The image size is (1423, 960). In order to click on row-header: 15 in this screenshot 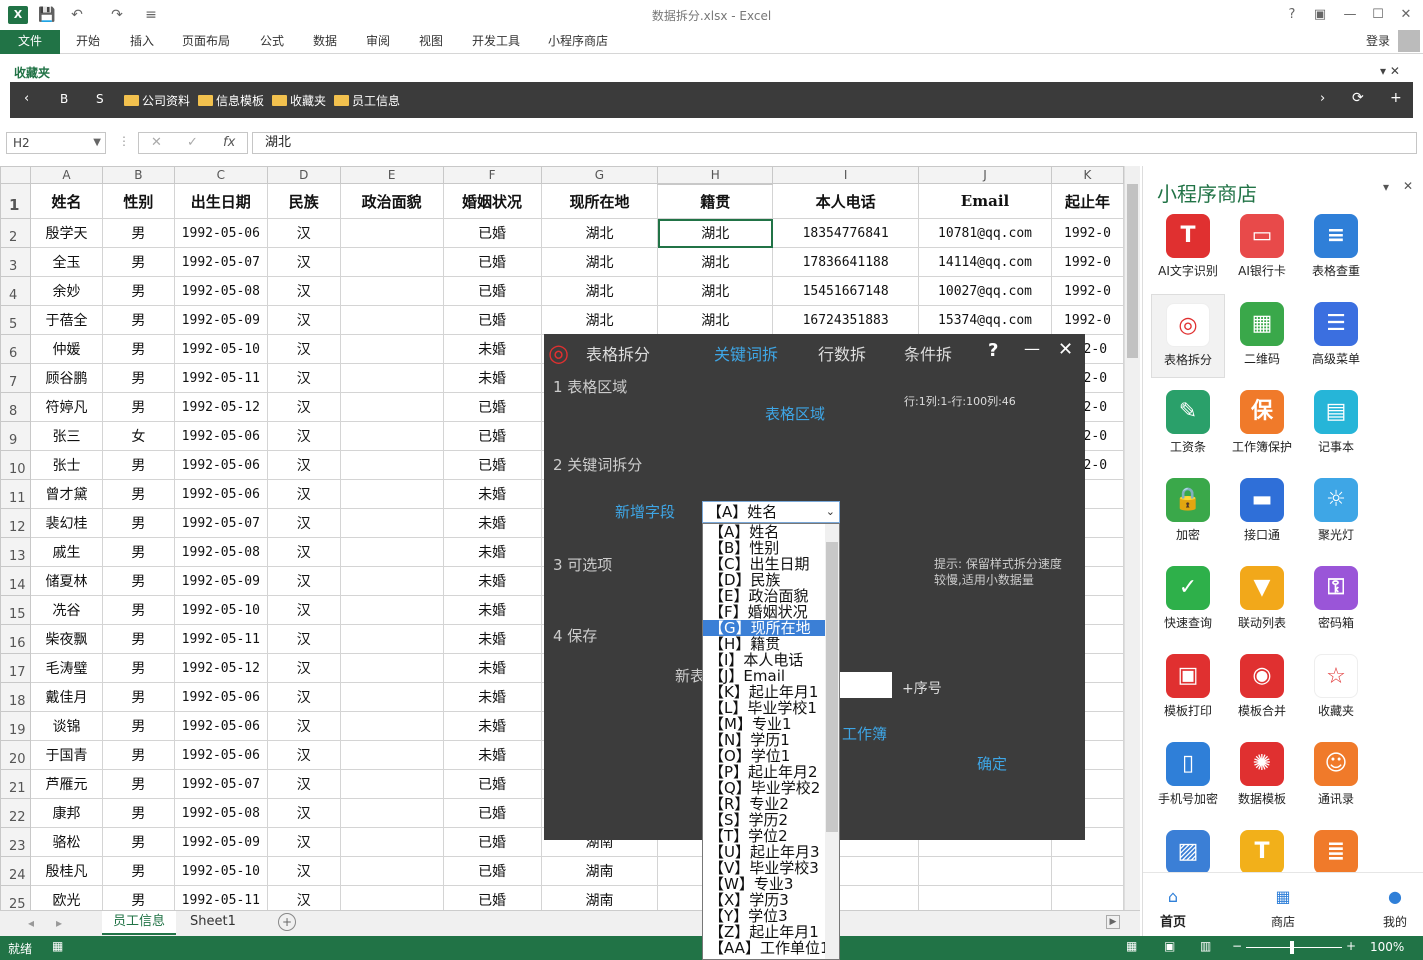, I will do `click(15, 610)`.